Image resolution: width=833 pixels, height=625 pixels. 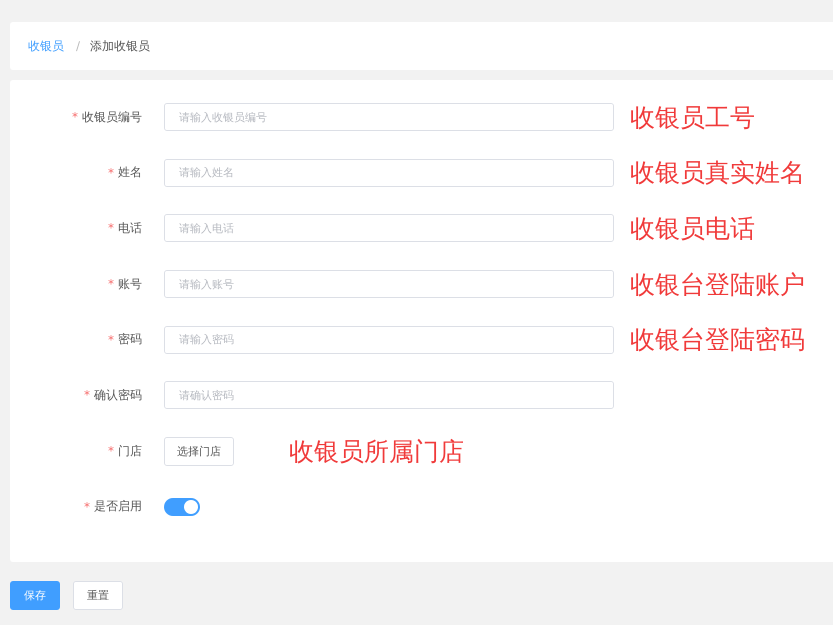 What do you see at coordinates (130, 451) in the screenshot?
I see `field-label: 门店` at bounding box center [130, 451].